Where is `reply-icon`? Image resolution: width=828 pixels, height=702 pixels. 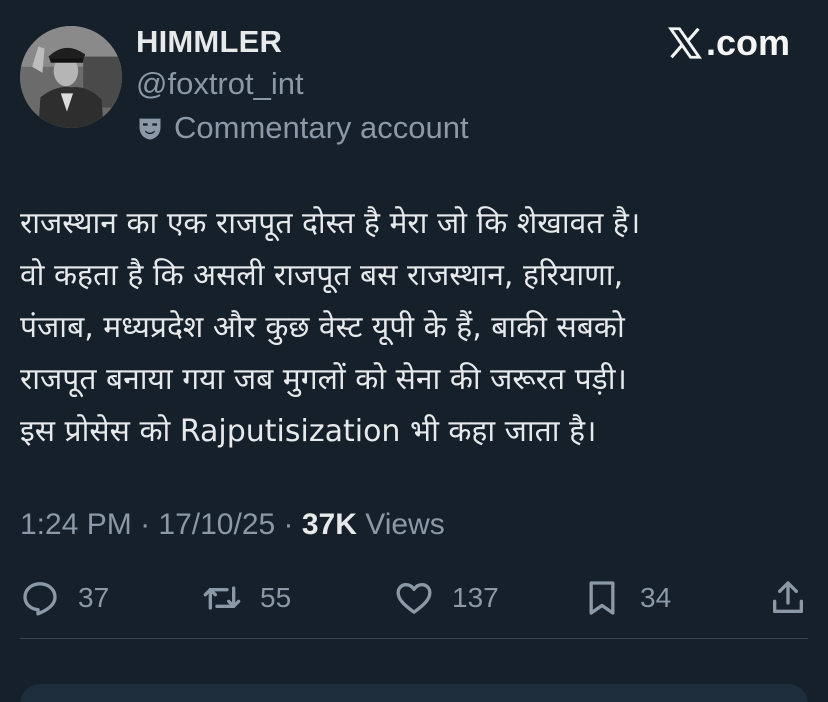
reply-icon is located at coordinates (40, 598).